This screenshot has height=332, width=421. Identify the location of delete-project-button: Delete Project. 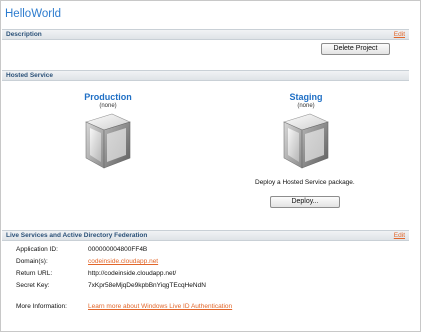
(355, 49).